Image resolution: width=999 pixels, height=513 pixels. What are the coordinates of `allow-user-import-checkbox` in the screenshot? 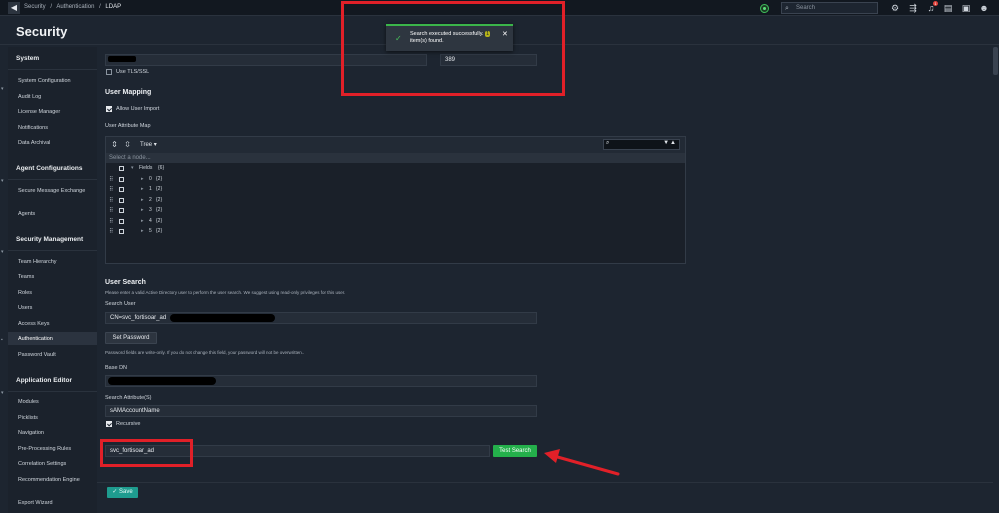 It's located at (109, 109).